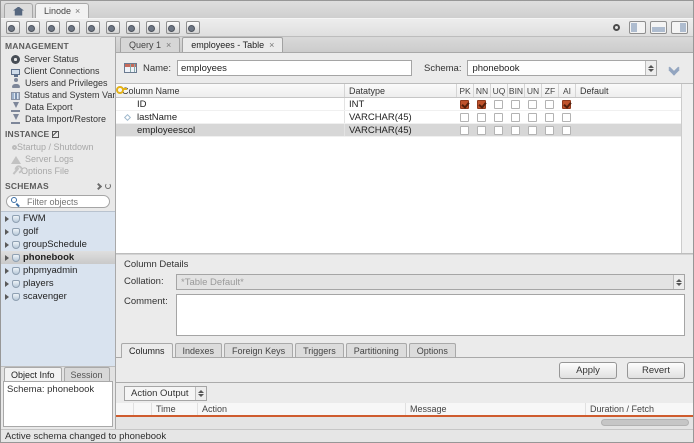 The width and height of the screenshot is (694, 443). Describe the element at coordinates (58, 296) in the screenshot. I see `schema-item-scavenger: scavenger` at that location.